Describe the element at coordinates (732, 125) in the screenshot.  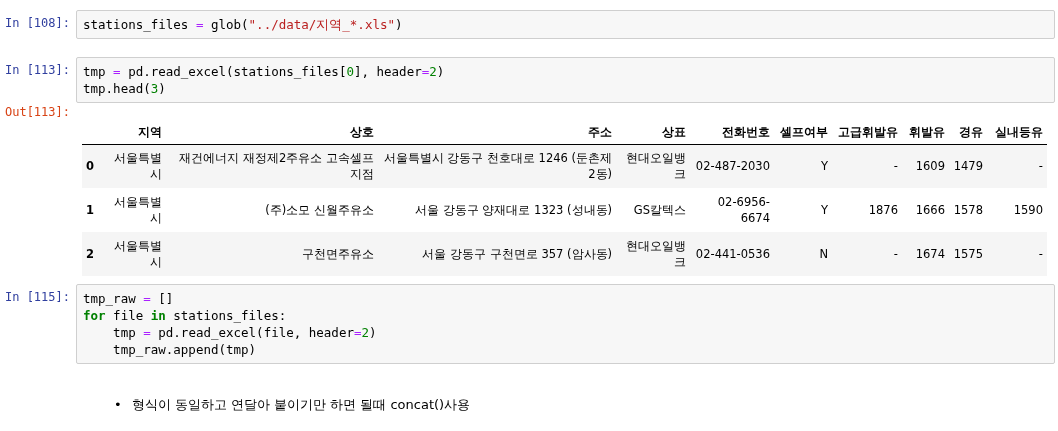
I see `column-header: 전화번호` at that location.